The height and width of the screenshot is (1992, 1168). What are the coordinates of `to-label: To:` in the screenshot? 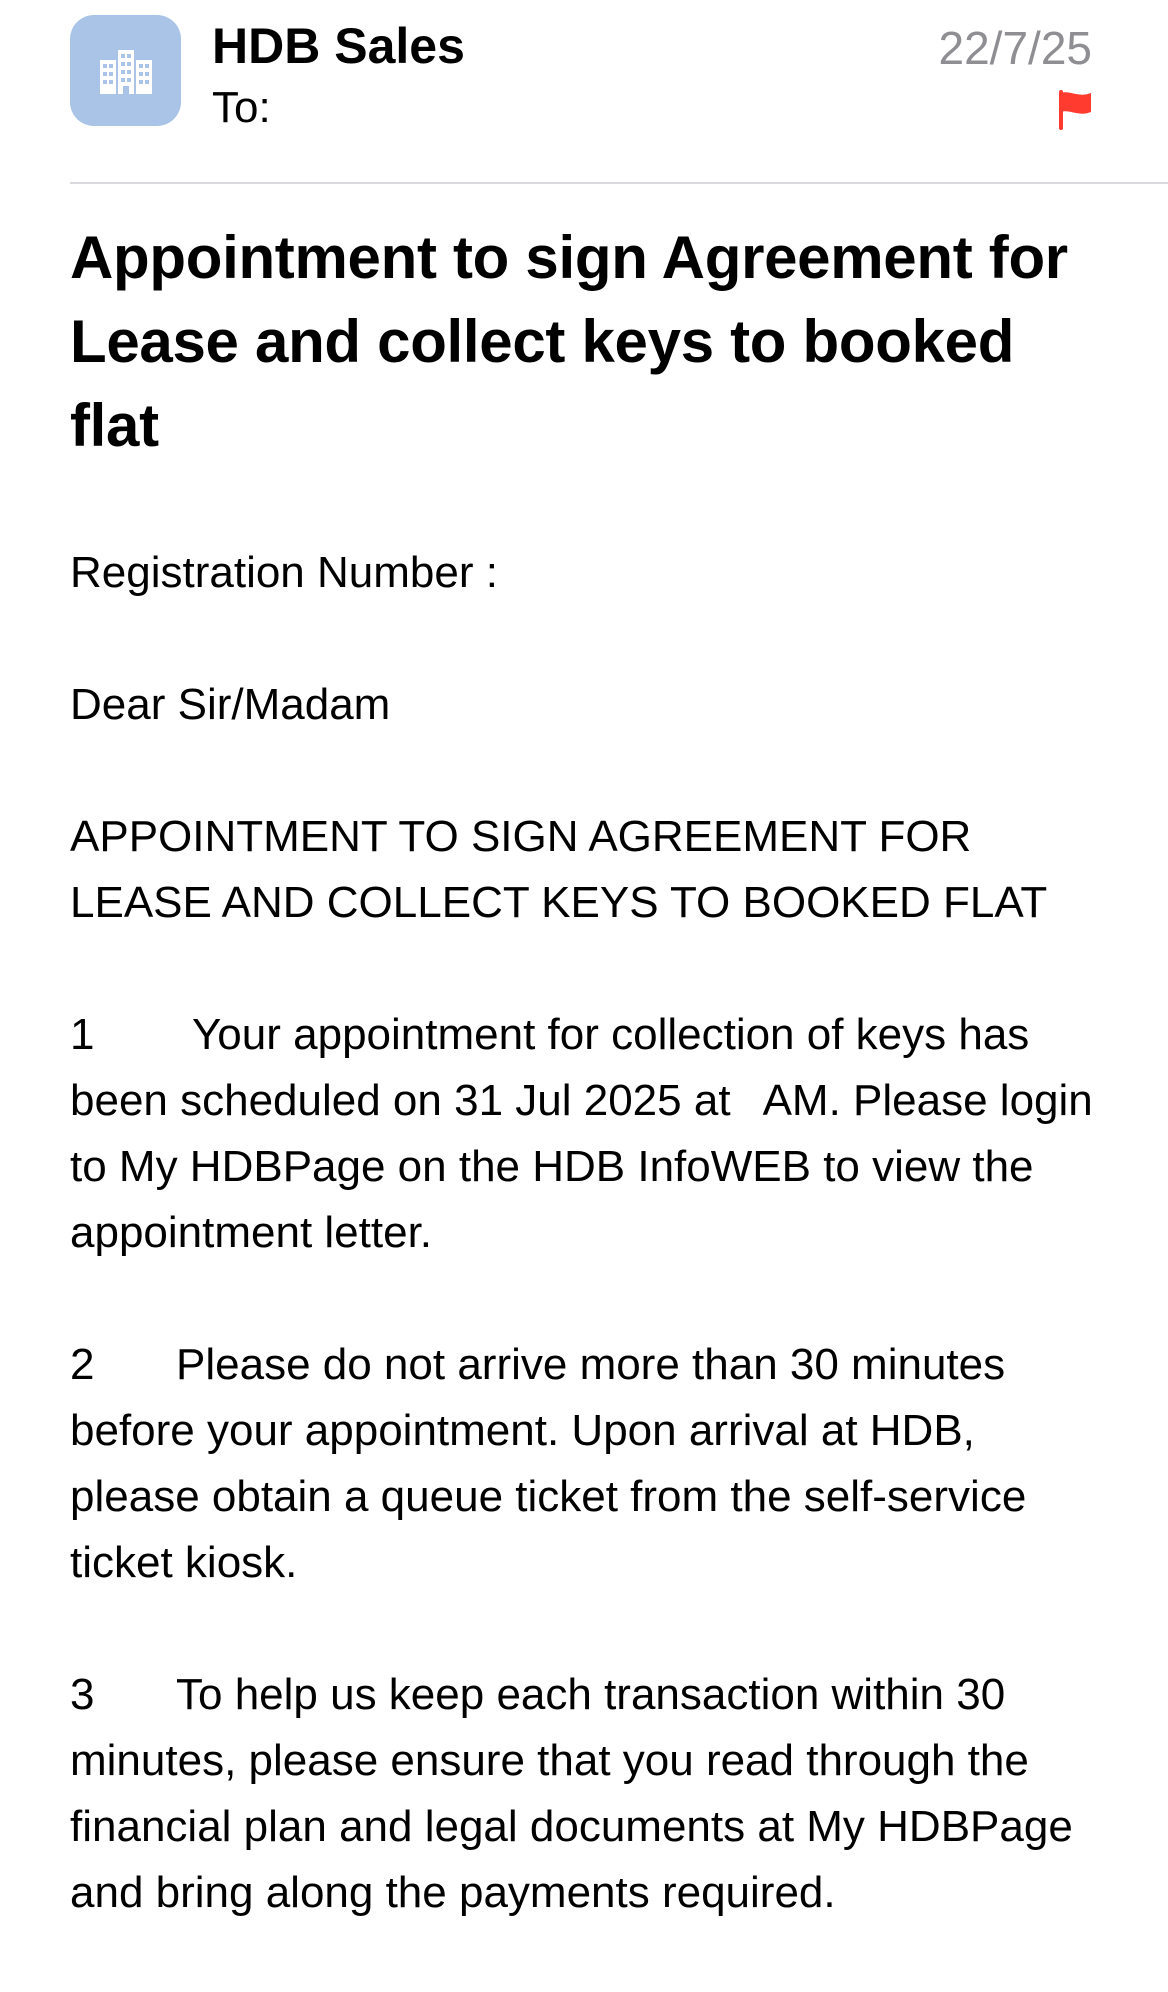 It's located at (241, 107).